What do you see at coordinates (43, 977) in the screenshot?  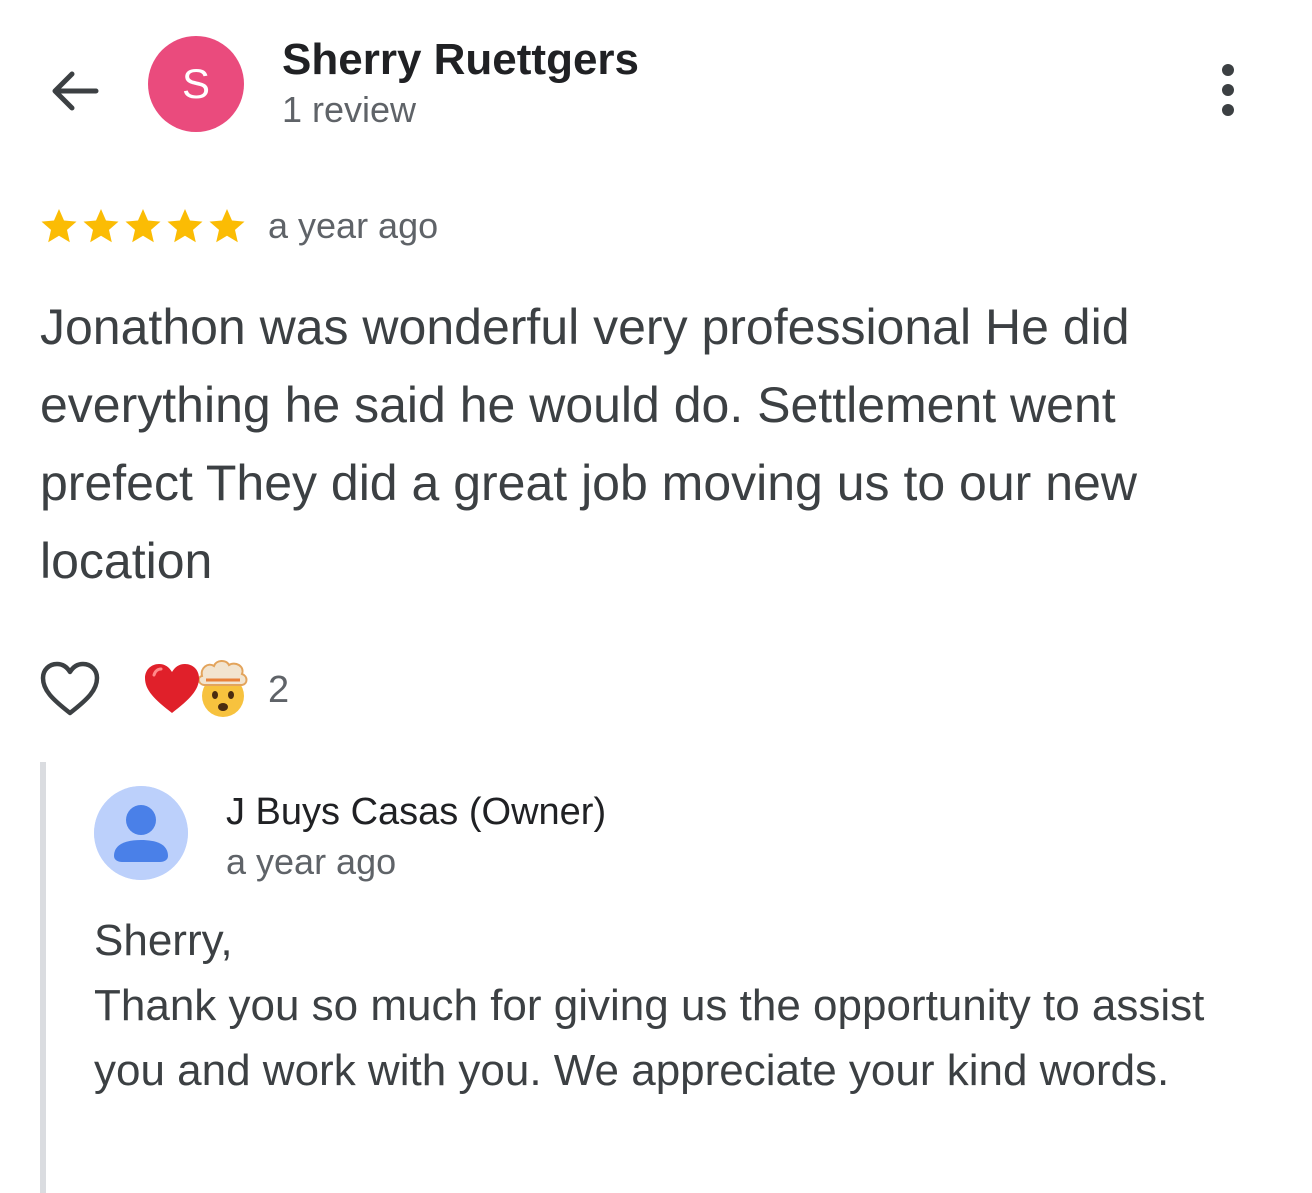 I see `reply-divider` at bounding box center [43, 977].